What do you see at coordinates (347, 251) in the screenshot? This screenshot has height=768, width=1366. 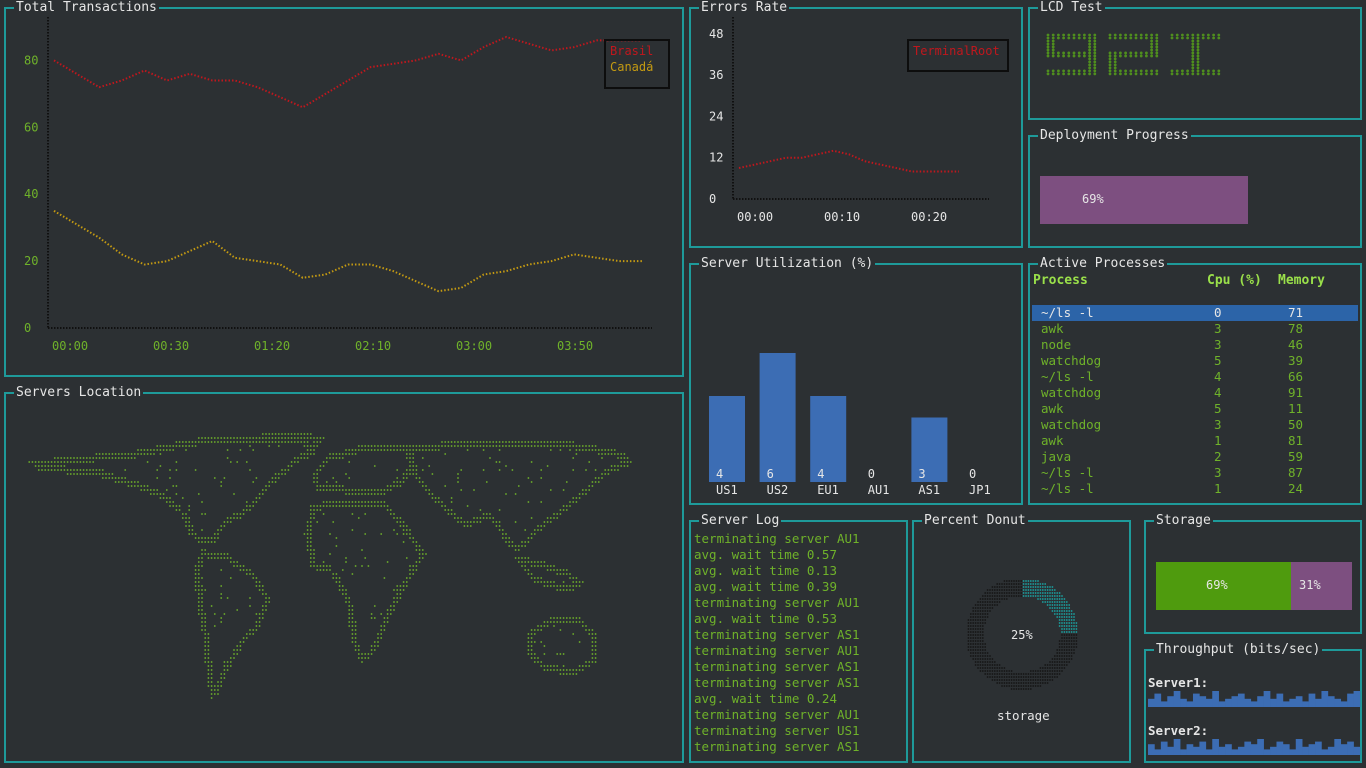 I see `series-line-canadá` at bounding box center [347, 251].